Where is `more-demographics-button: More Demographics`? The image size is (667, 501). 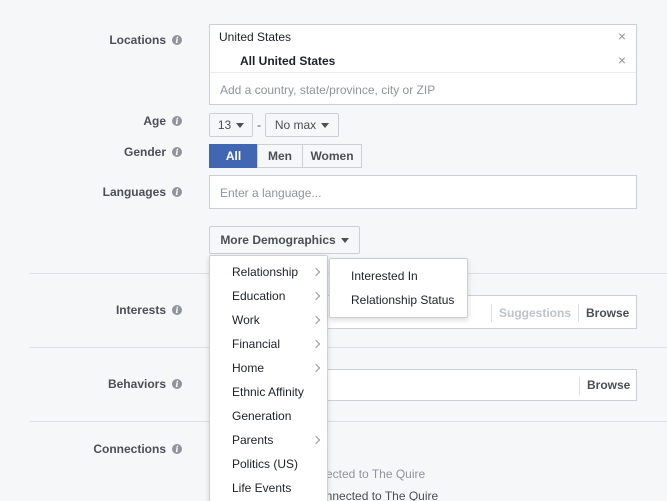
more-demographics-button: More Demographics is located at coordinates (284, 240).